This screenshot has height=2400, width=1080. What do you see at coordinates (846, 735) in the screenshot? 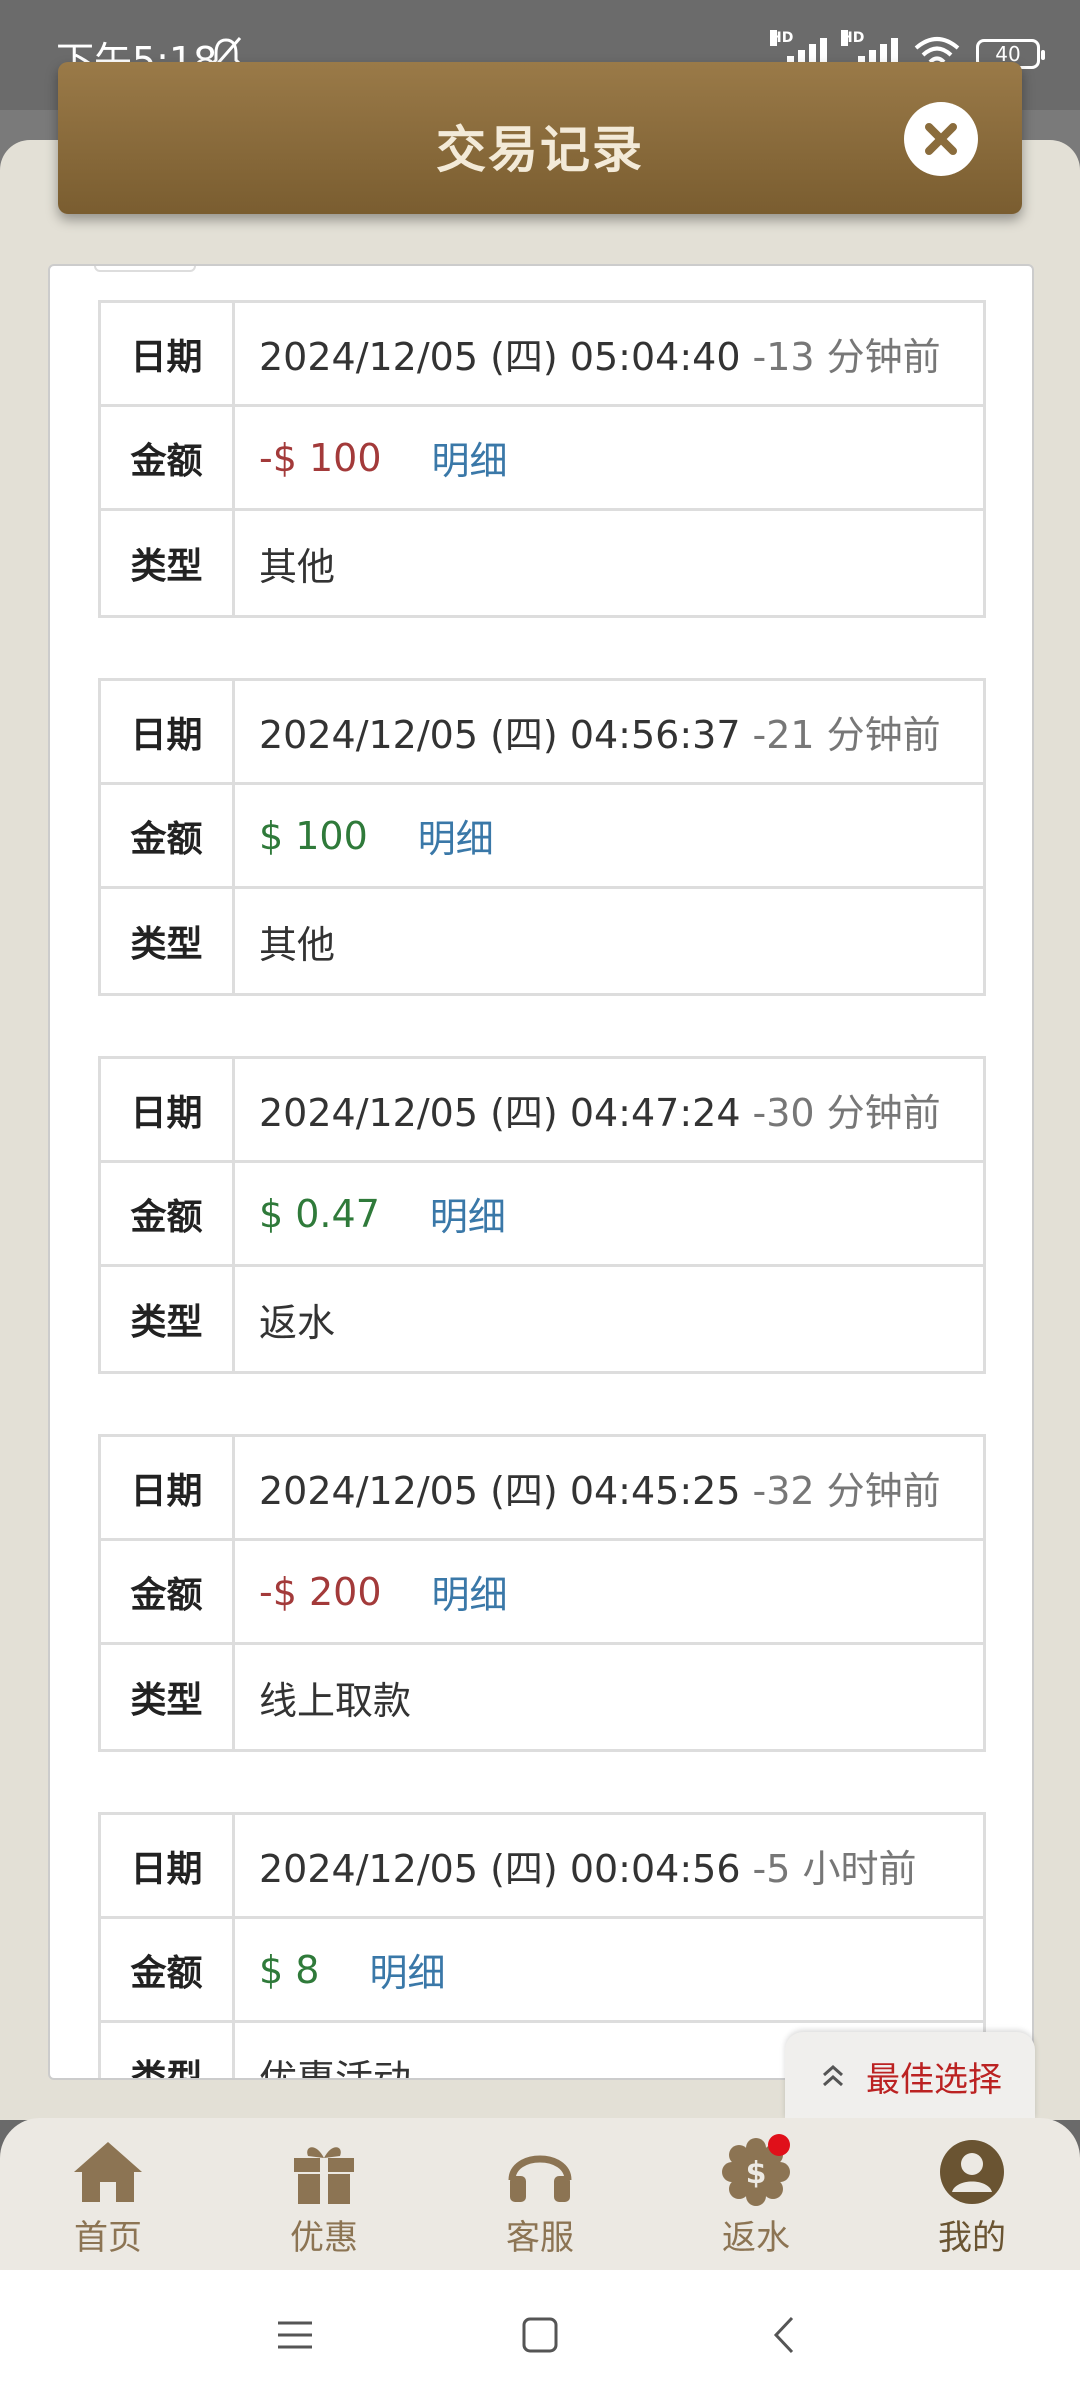
I see `record-time-ago: -21 分钟前` at bounding box center [846, 735].